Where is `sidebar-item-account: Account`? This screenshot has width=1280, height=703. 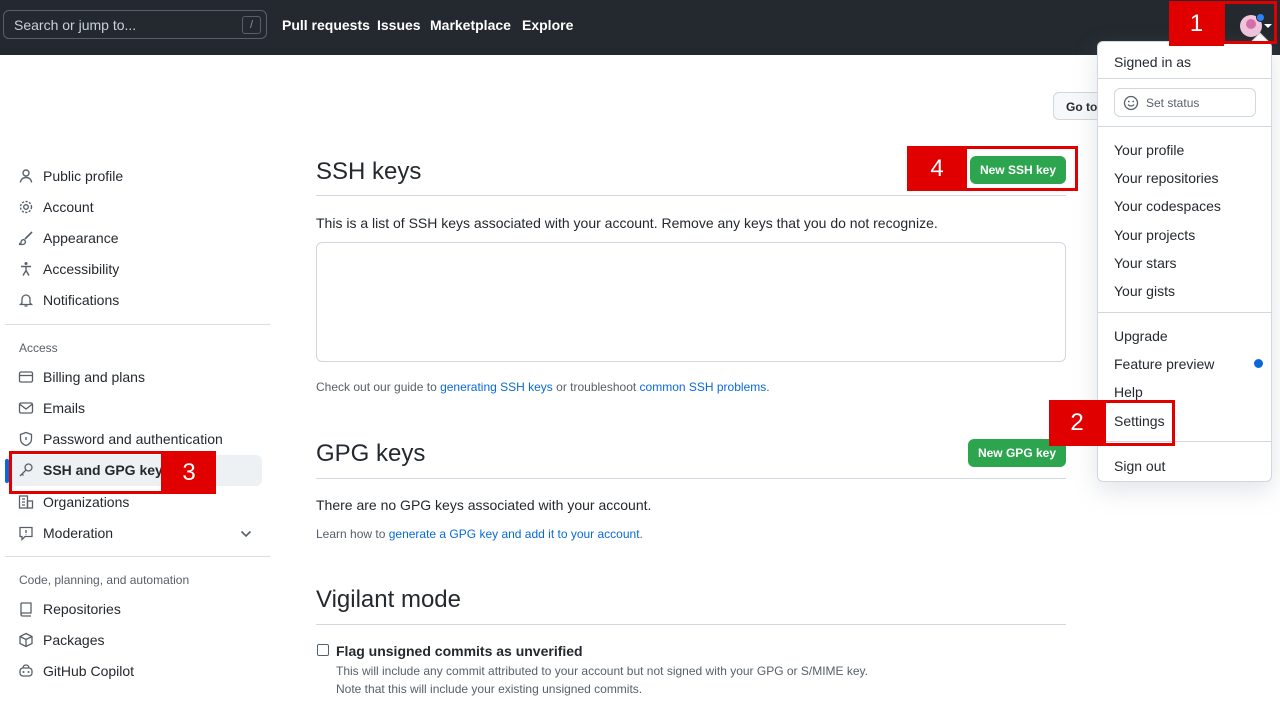
sidebar-item-account: Account is located at coordinates (56, 207).